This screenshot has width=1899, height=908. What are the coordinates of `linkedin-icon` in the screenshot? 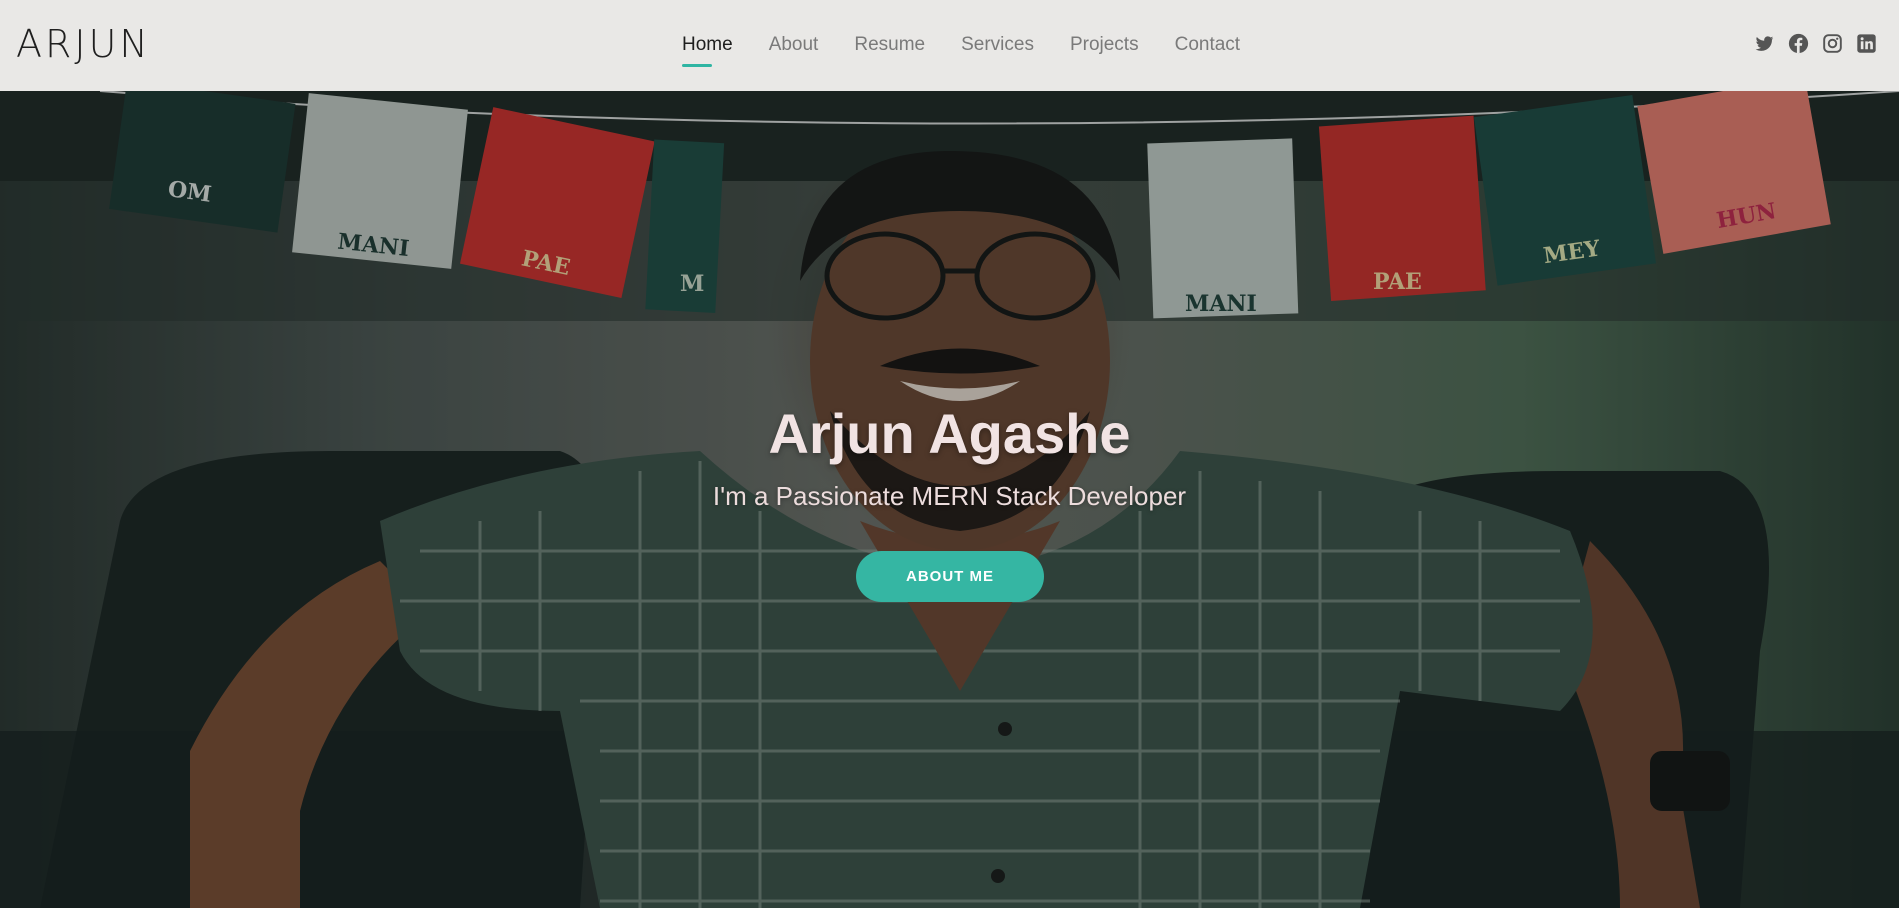 It's located at (1866, 43).